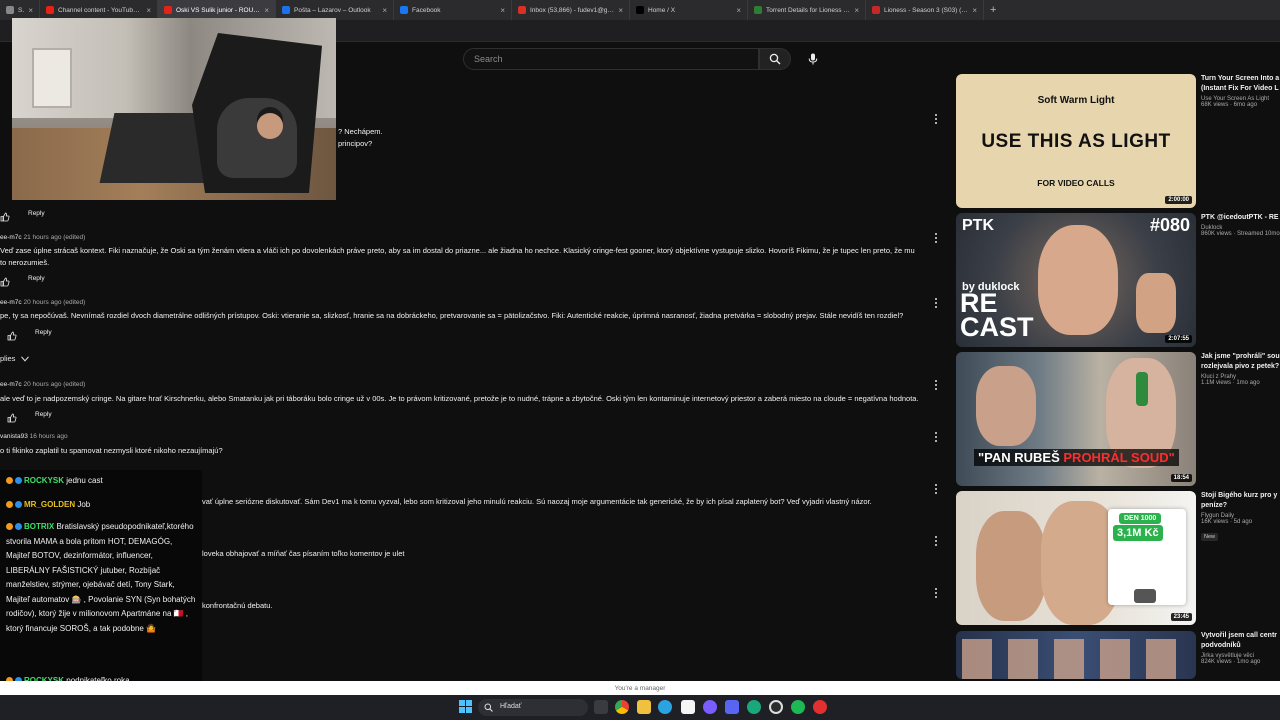  Describe the element at coordinates (1076, 280) in the screenshot. I see `video-thumbnail: PTK #080 by duklock RE CAST 2:07:55` at that location.